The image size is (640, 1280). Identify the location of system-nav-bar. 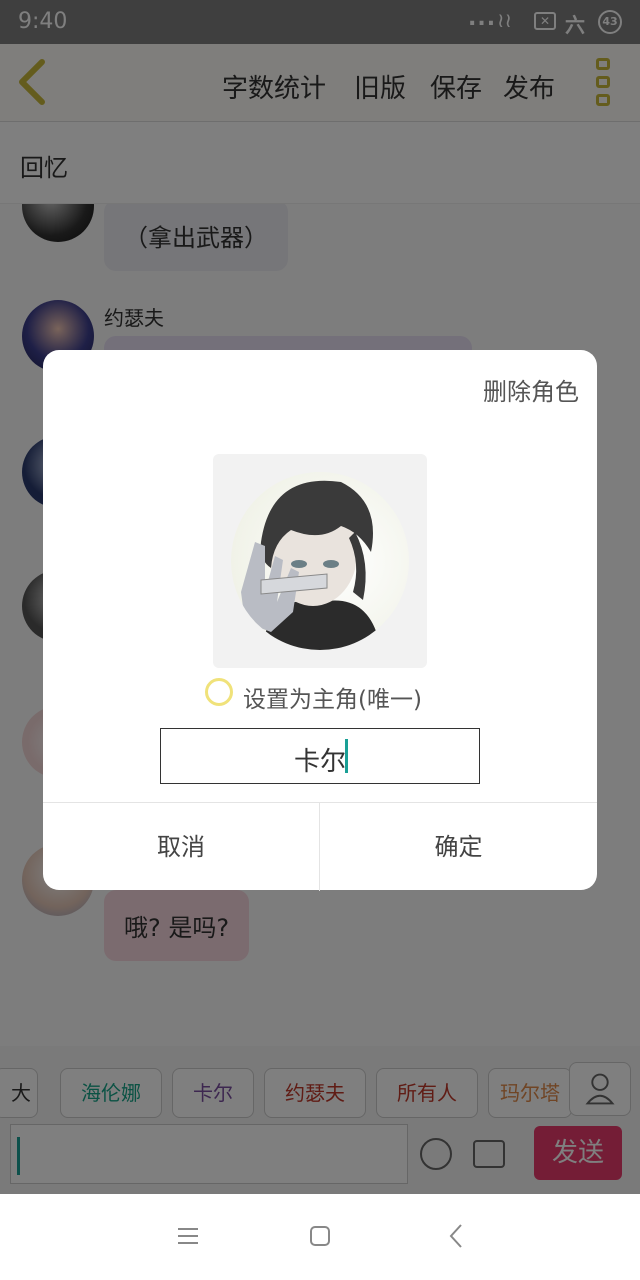
(320, 1237).